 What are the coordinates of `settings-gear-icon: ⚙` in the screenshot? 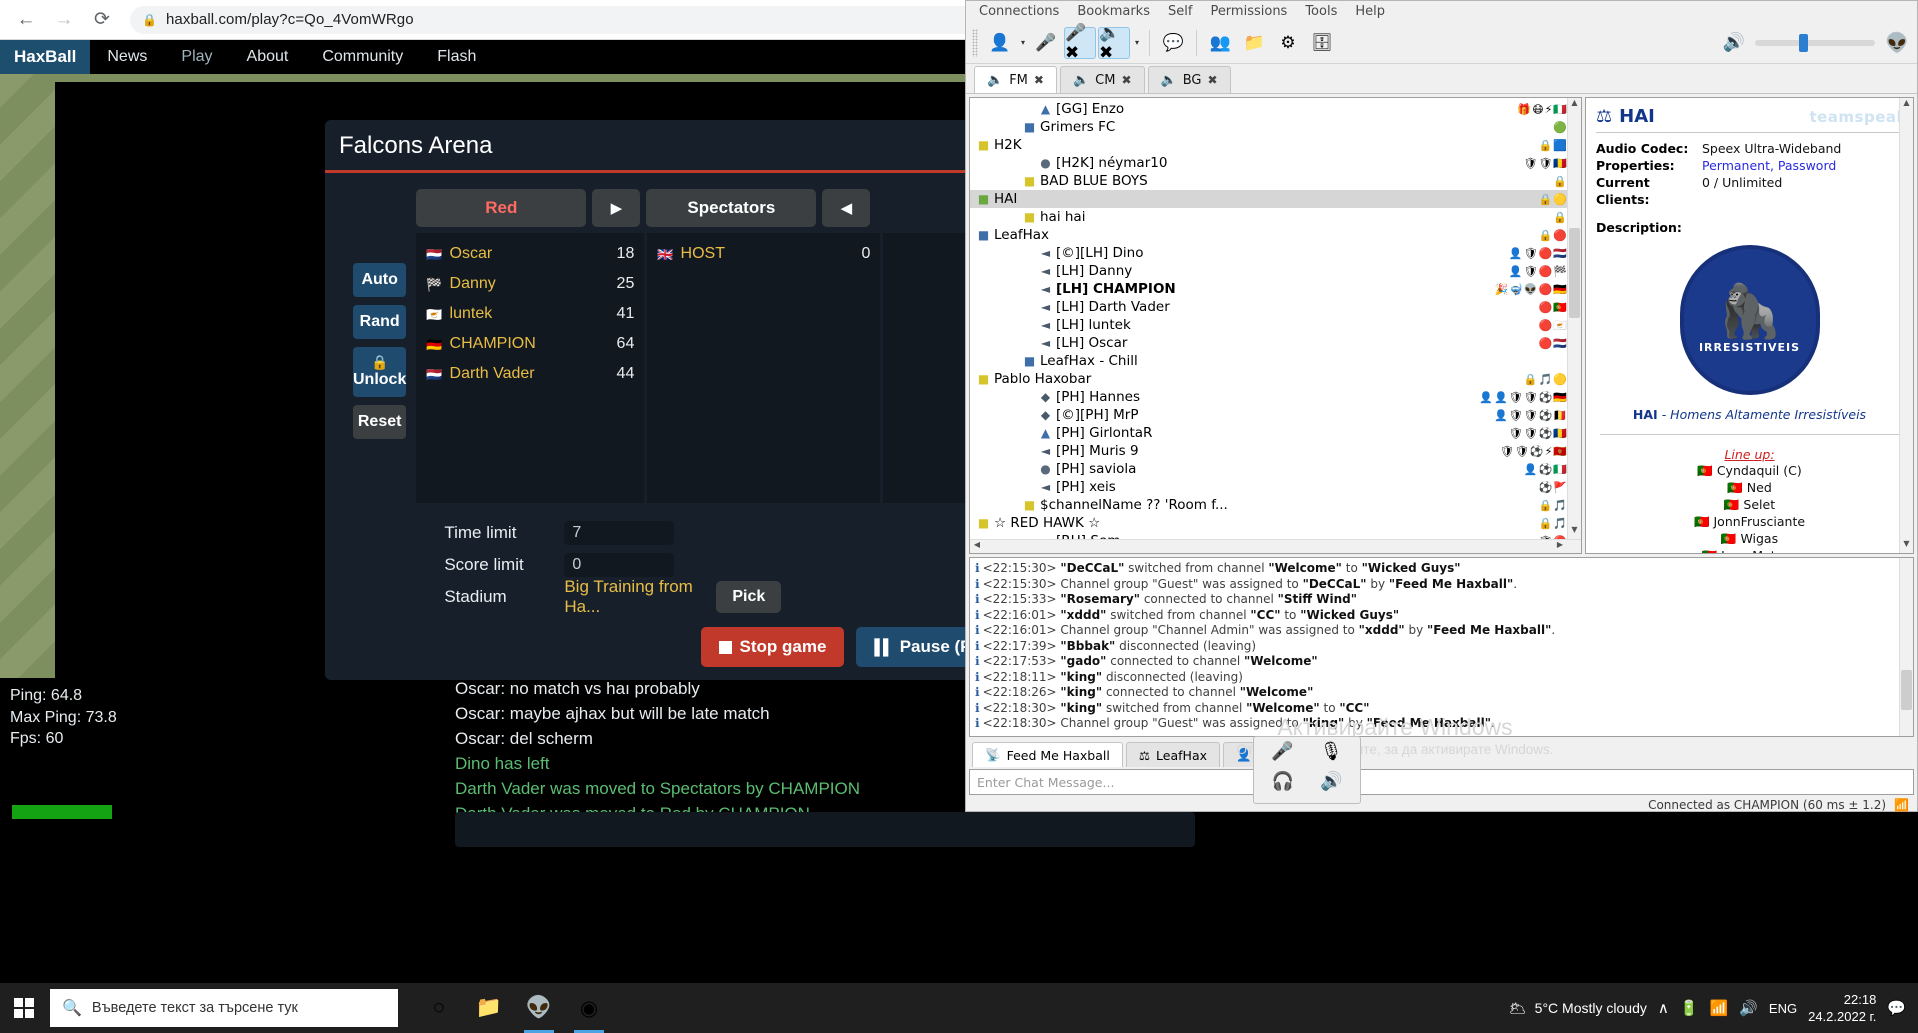 It's located at (1288, 43).